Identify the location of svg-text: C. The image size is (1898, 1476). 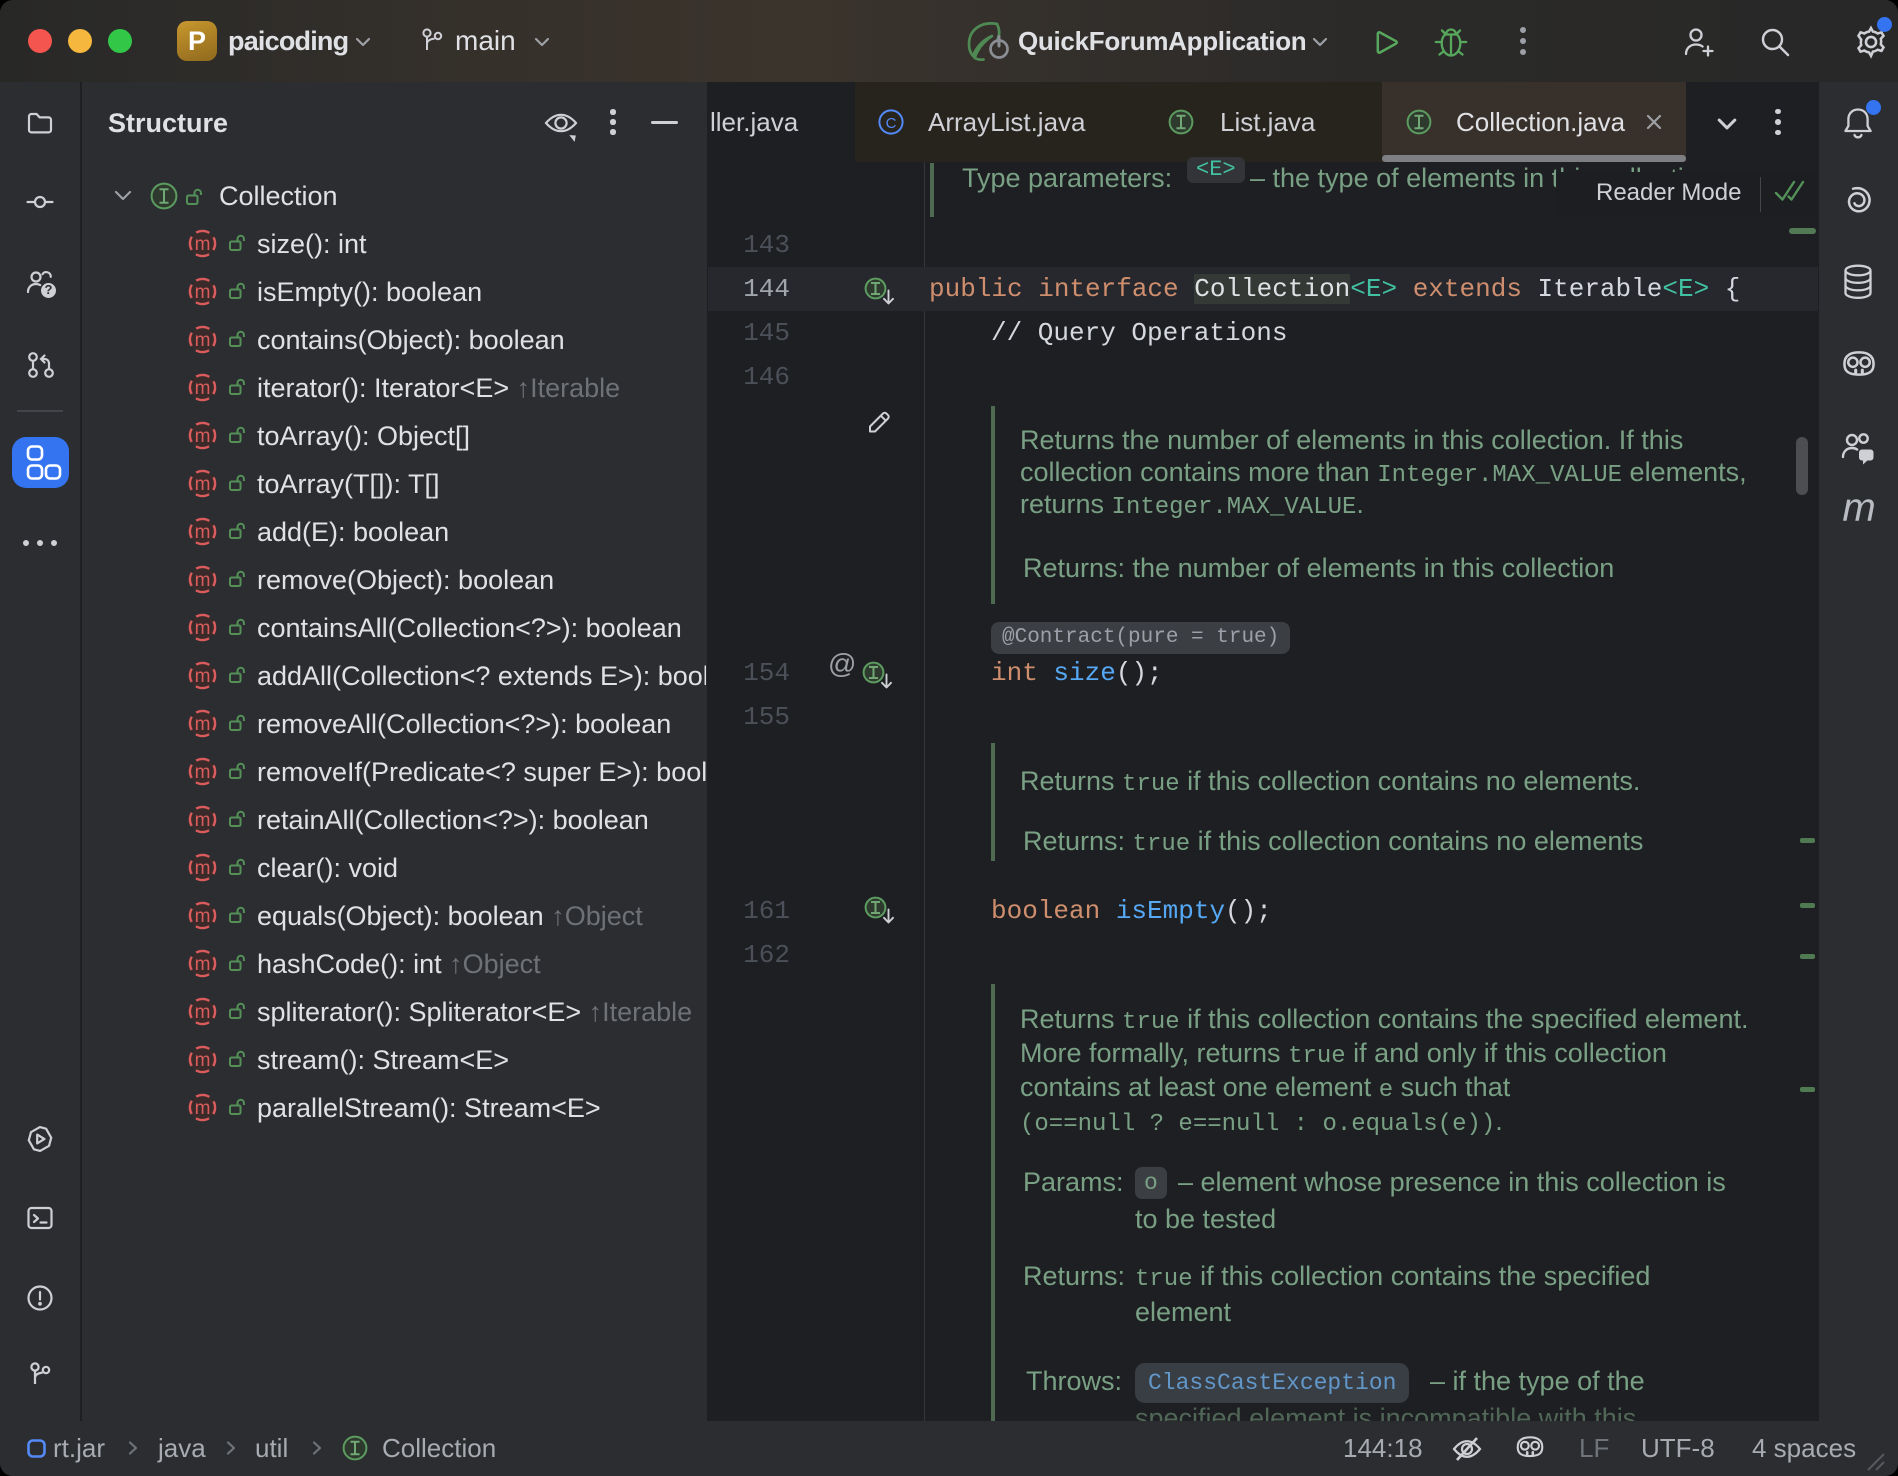
(891, 123).